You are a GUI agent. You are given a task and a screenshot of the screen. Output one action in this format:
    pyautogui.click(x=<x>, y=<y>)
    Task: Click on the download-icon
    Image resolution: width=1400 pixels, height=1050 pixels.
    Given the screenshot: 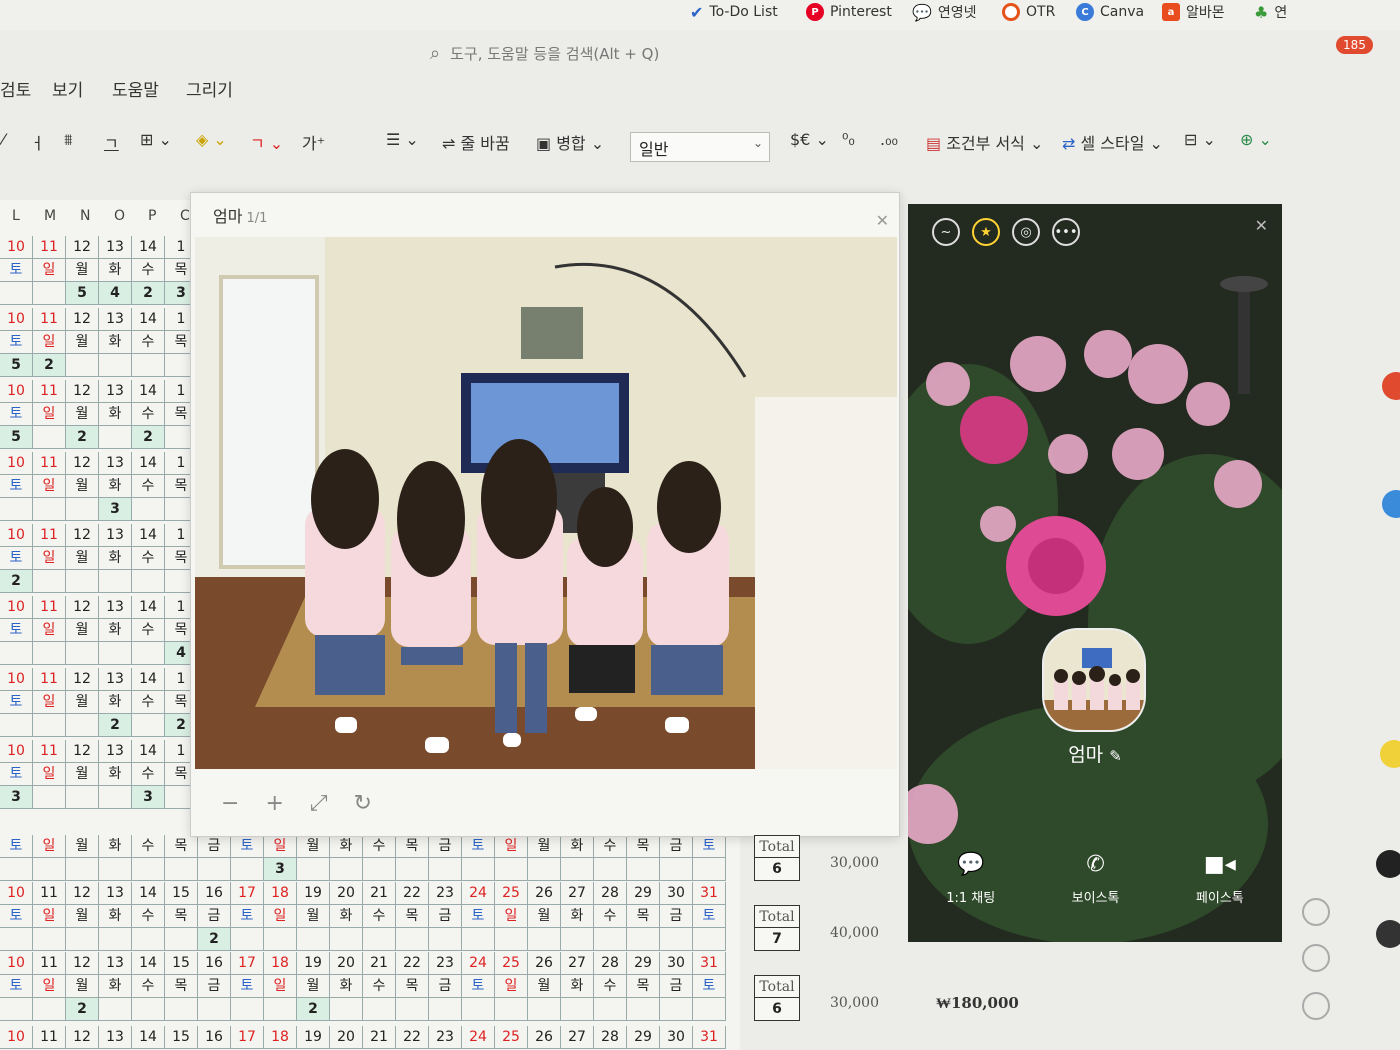 What is the action you would take?
    pyautogui.click(x=1316, y=912)
    